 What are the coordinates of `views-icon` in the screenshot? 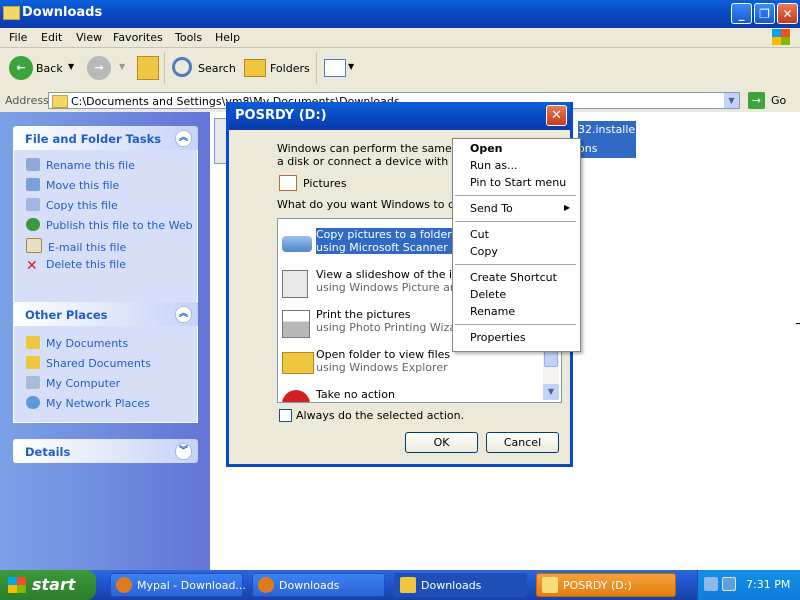 It's located at (335, 68).